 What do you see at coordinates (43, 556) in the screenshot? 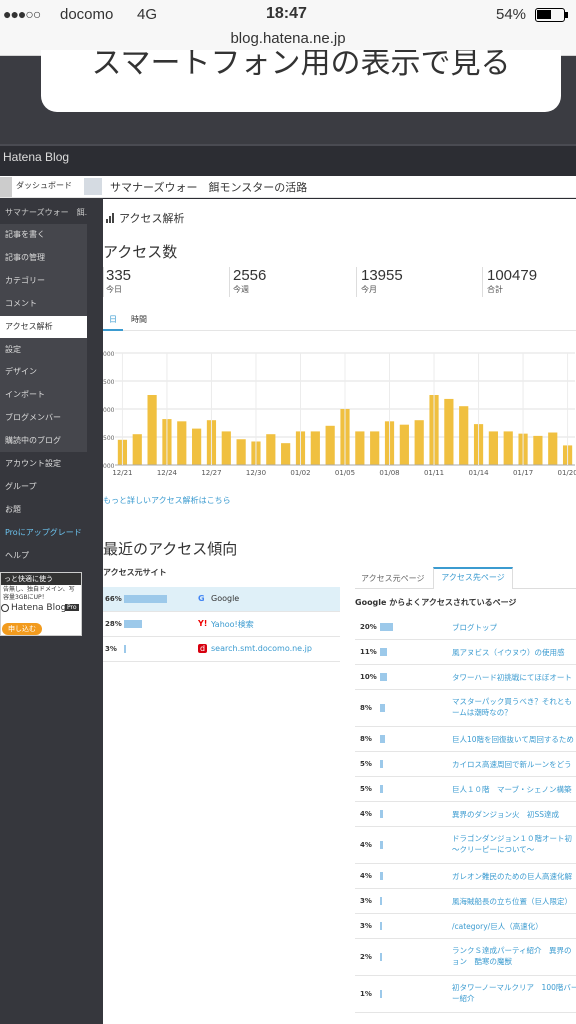
I see `sidebar-item-help: ヘルプ` at bounding box center [43, 556].